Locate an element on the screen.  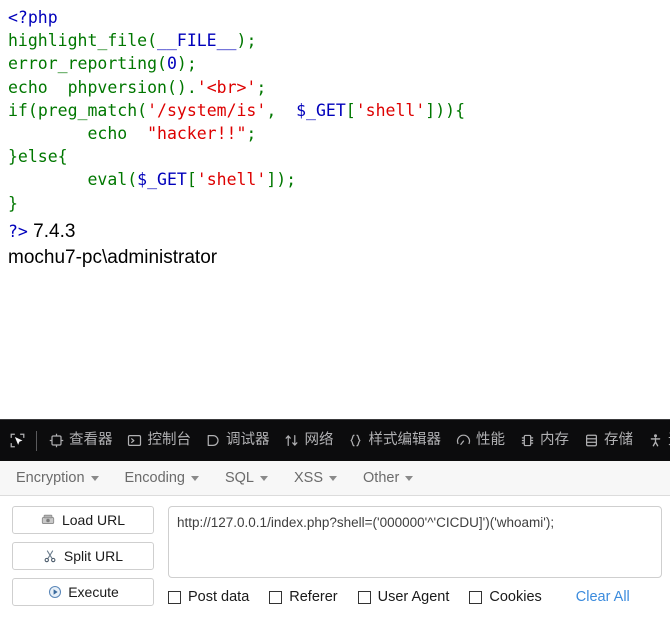
code-token: preg_match is located at coordinates (87, 110).